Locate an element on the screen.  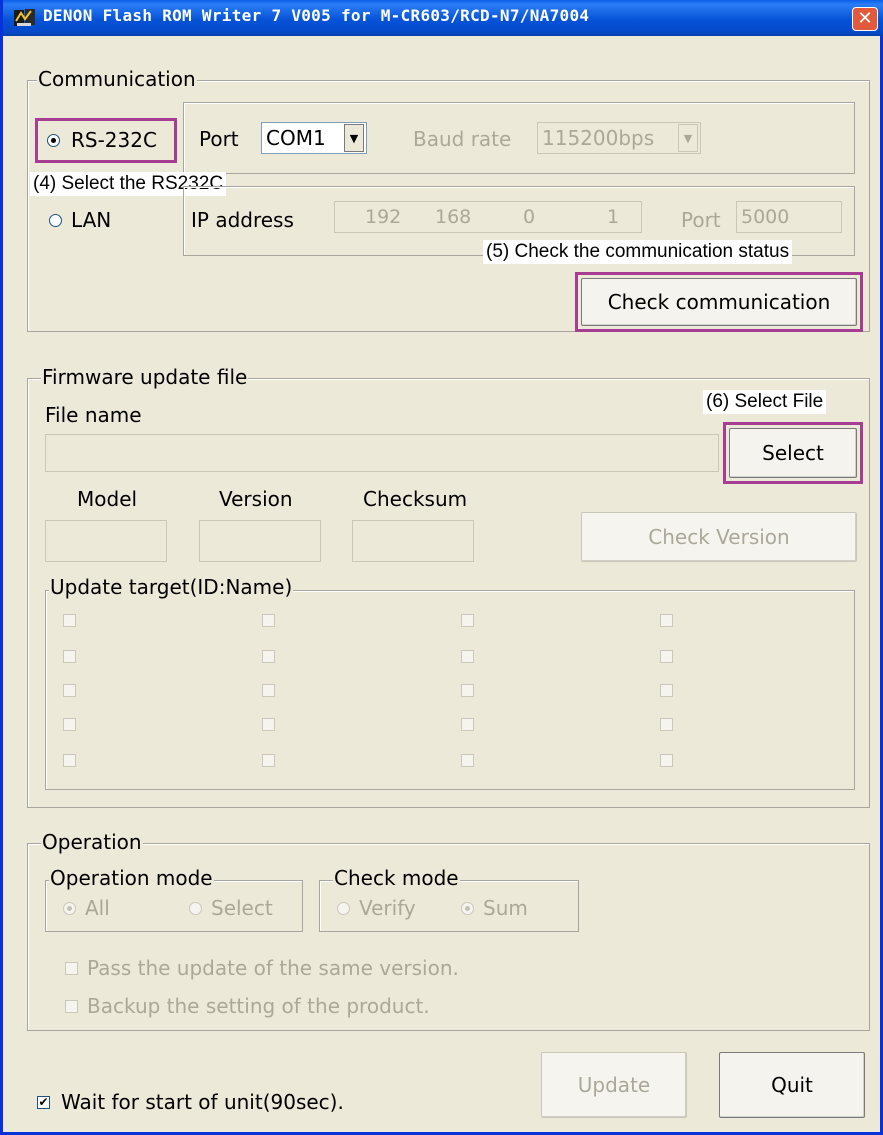
annotation-step5: (5) Check the communication status is located at coordinates (638, 252).